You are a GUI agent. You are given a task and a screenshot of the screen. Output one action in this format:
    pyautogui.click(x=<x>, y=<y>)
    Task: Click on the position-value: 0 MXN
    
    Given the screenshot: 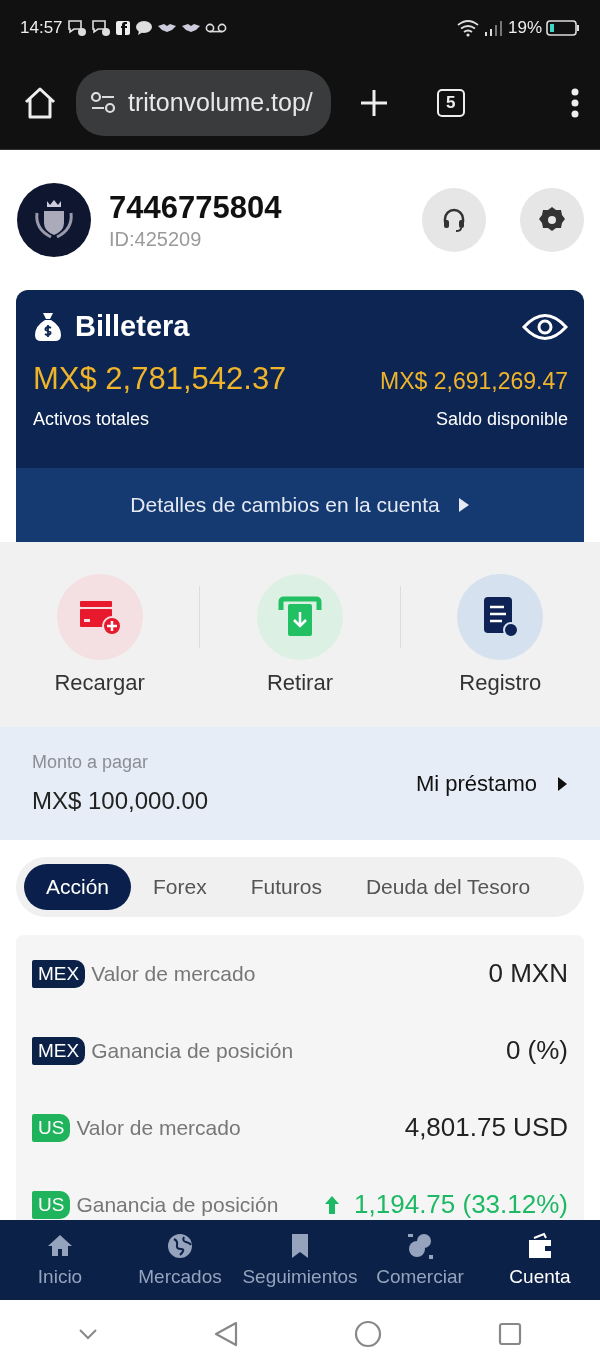 What is the action you would take?
    pyautogui.click(x=528, y=973)
    